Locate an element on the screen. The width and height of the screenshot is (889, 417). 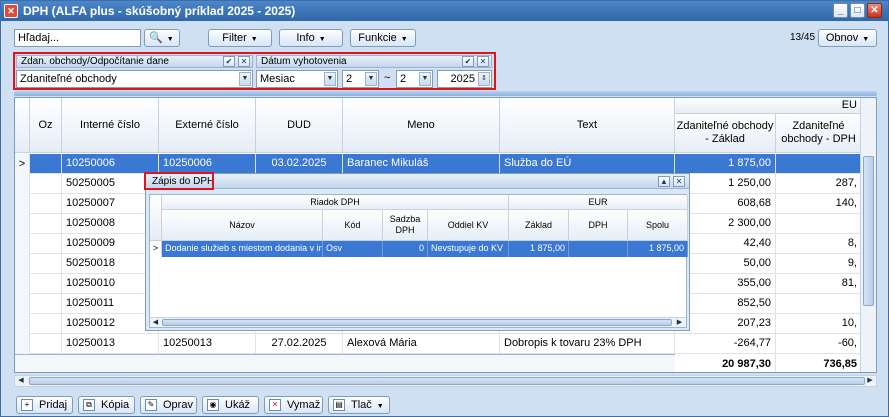
cell-zaklad: -264,77 is located at coordinates (725, 344).